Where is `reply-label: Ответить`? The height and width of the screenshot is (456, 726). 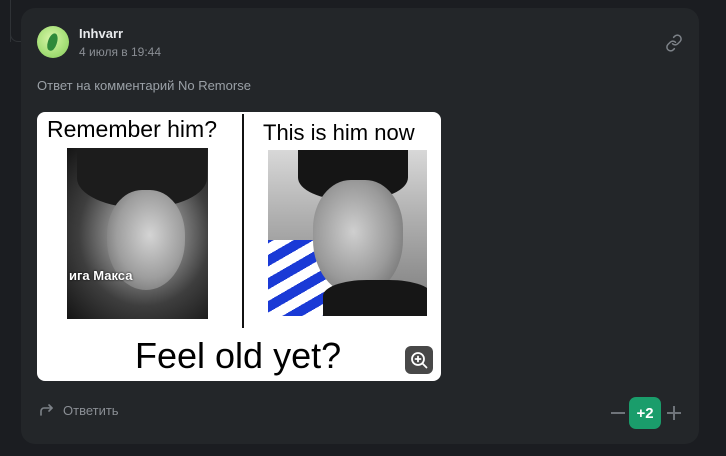 reply-label: Ответить is located at coordinates (91, 410).